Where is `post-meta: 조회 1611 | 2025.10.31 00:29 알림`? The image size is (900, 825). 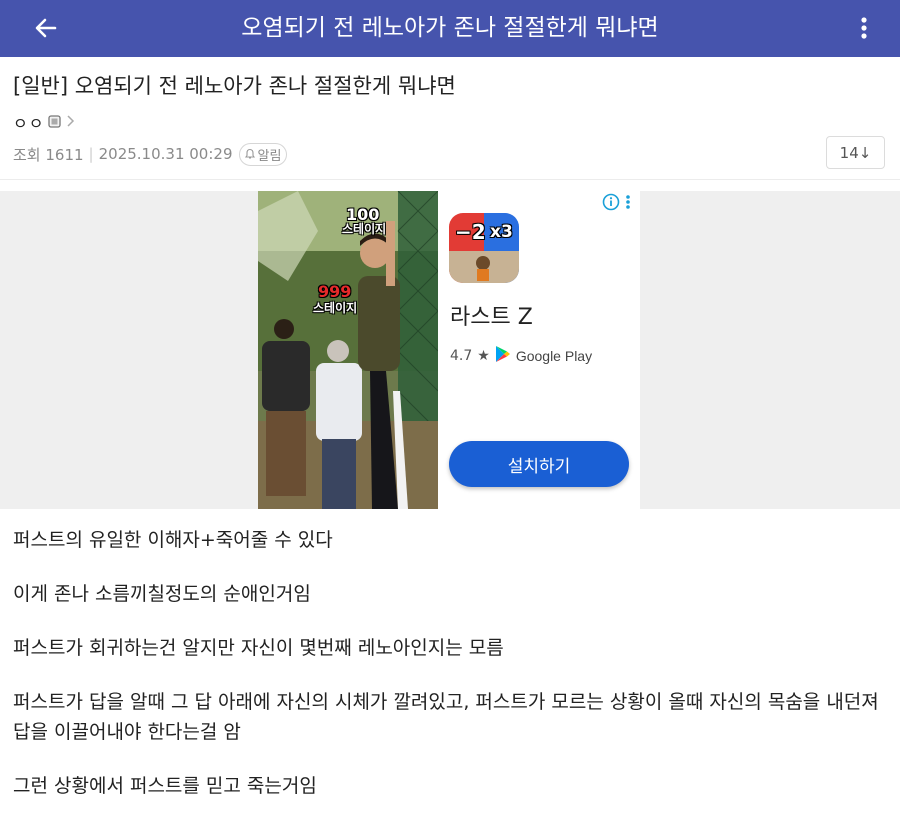
post-meta: 조회 1611 | 2025.10.31 00:29 알림 is located at coordinates (150, 154).